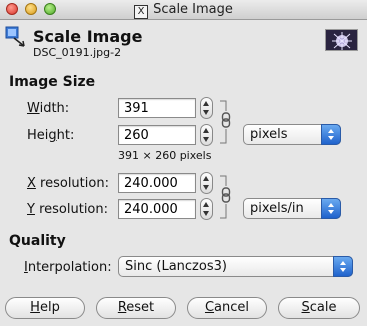 The width and height of the screenshot is (367, 326). What do you see at coordinates (52, 82) in the screenshot?
I see `image-size-heading: Image Size` at bounding box center [52, 82].